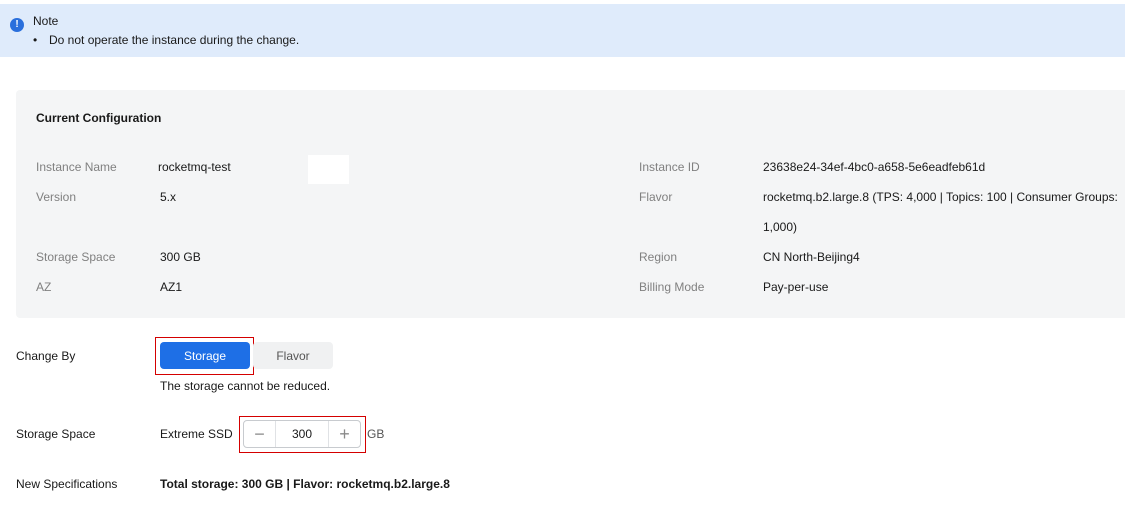  Describe the element at coordinates (76, 167) in the screenshot. I see `instance-name-label: Instance Name` at that location.